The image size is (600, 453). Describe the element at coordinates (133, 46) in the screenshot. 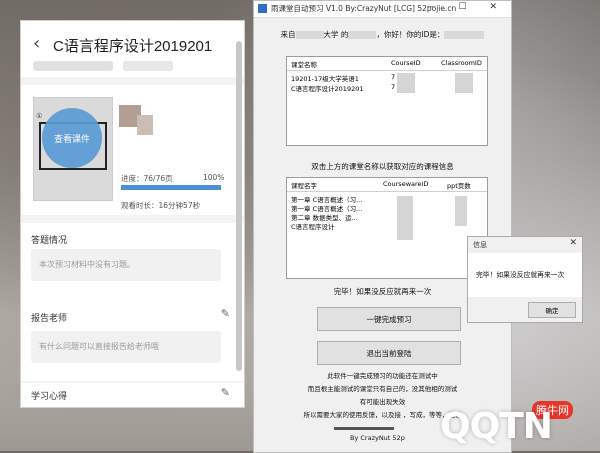

I see `page-title: C语言程序设计2019201` at that location.